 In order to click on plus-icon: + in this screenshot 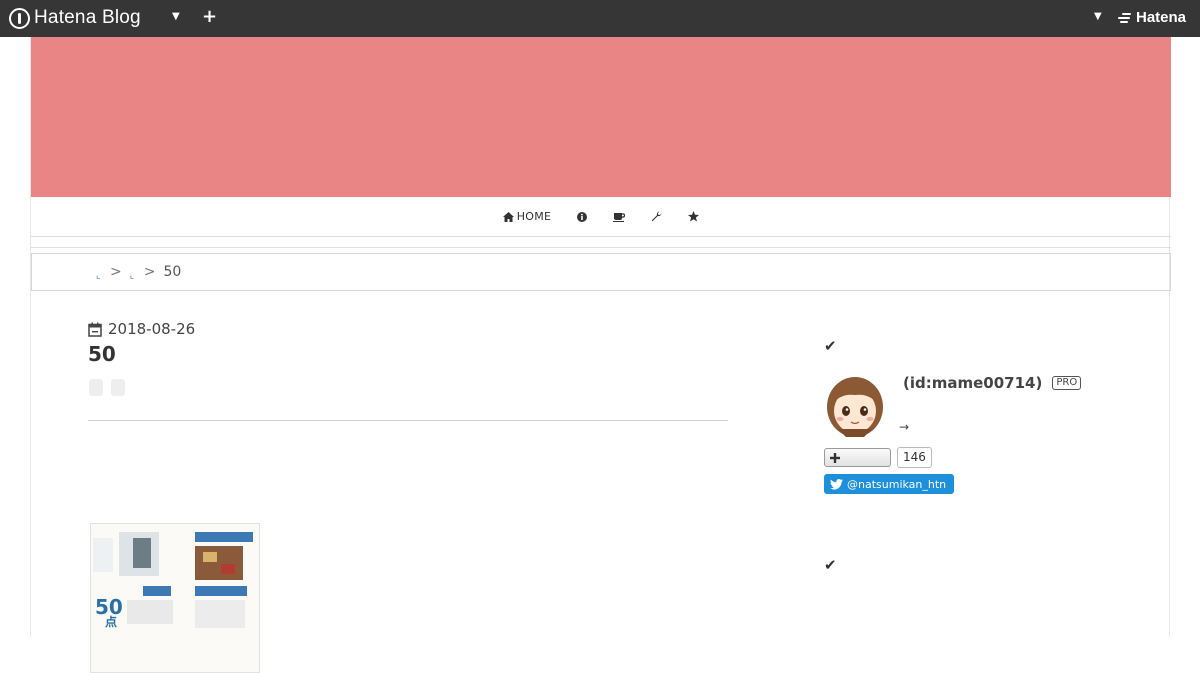, I will do `click(209, 16)`.